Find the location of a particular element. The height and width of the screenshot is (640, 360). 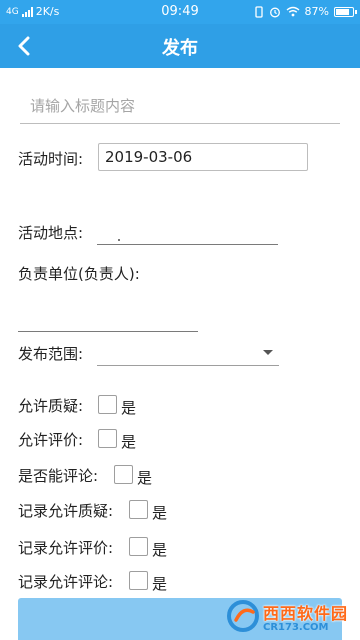

record-allow-evaluate-checkbox is located at coordinates (138, 546).